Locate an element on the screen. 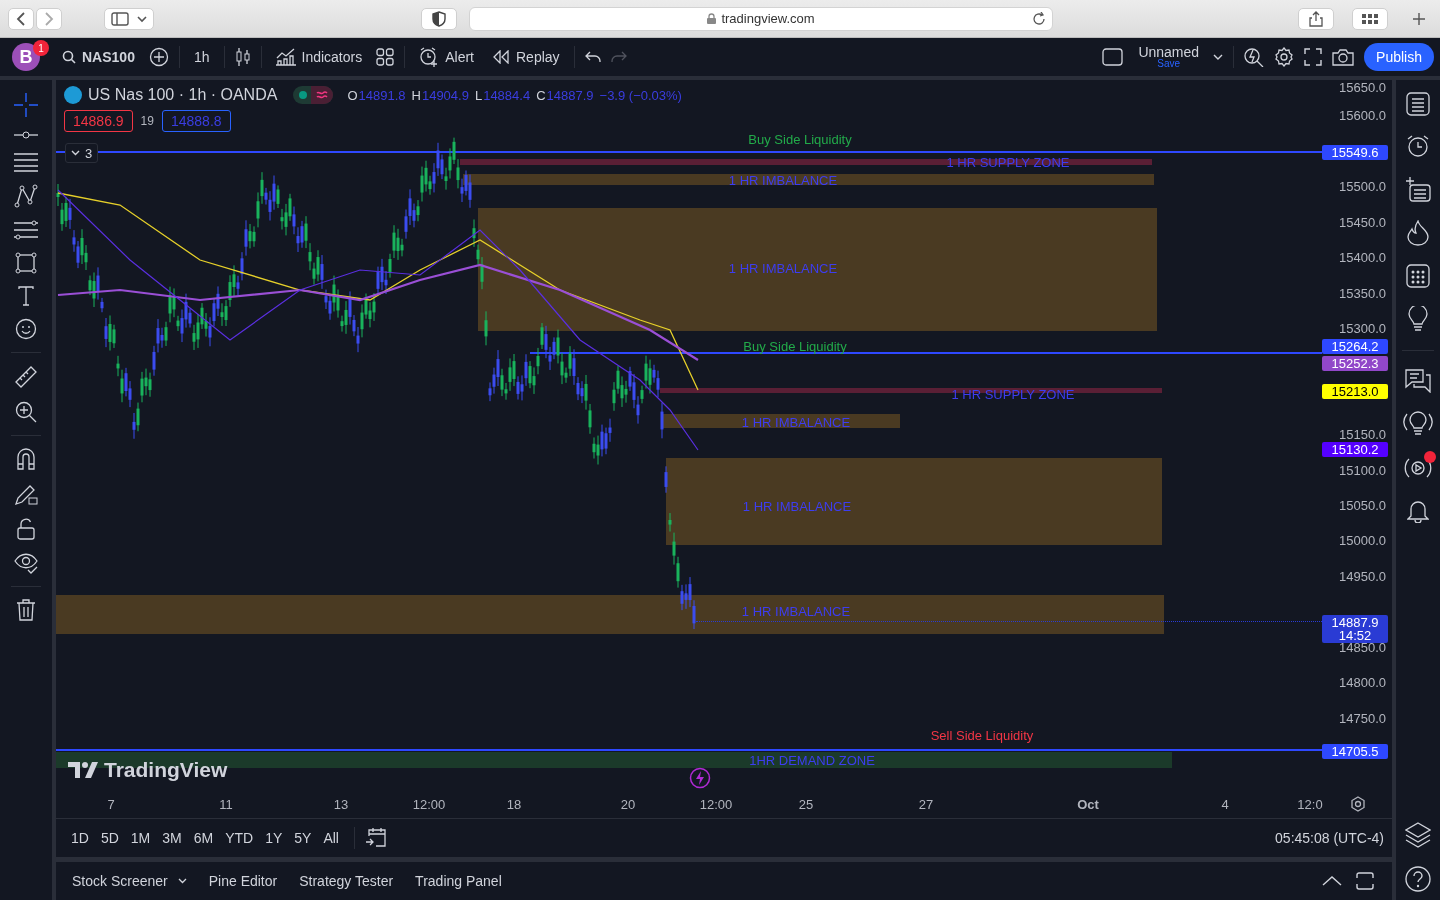 The height and width of the screenshot is (900, 1440). range-button: 1M is located at coordinates (140, 838).